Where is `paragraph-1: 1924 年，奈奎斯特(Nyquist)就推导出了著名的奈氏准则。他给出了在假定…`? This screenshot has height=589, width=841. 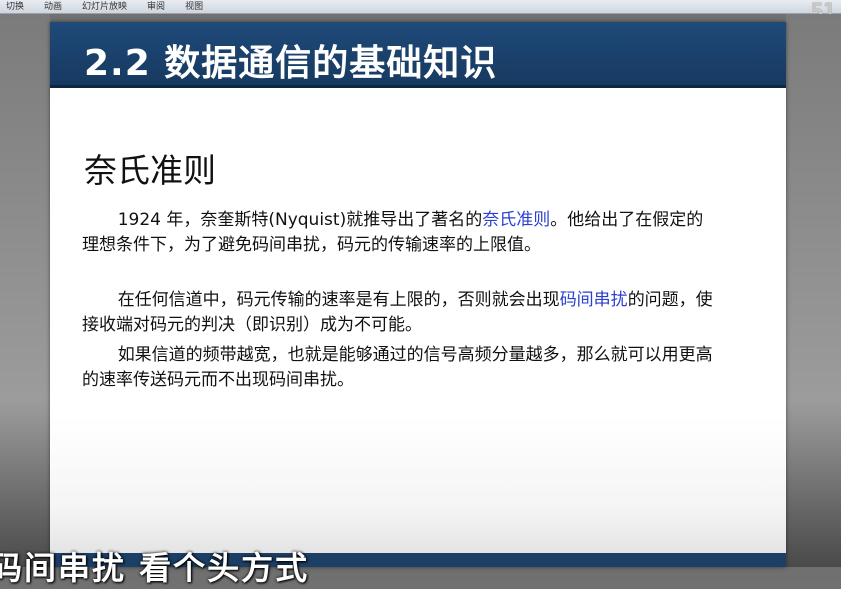 paragraph-1: 1924 年，奈奎斯特(Nyquist)就推导出了著名的奈氏准则。他给出了在假定… is located at coordinates (400, 233).